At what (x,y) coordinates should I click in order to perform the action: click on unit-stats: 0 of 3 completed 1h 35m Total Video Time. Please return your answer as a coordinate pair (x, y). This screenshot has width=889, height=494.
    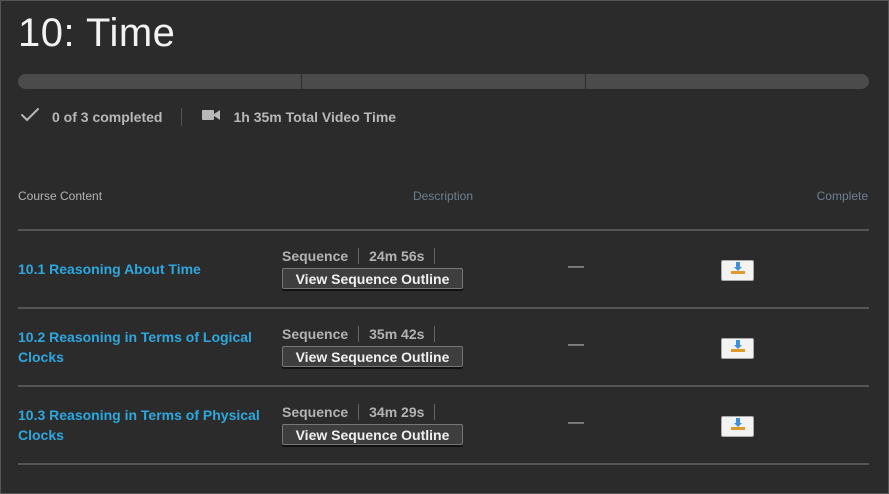
    Looking at the image, I should click on (208, 116).